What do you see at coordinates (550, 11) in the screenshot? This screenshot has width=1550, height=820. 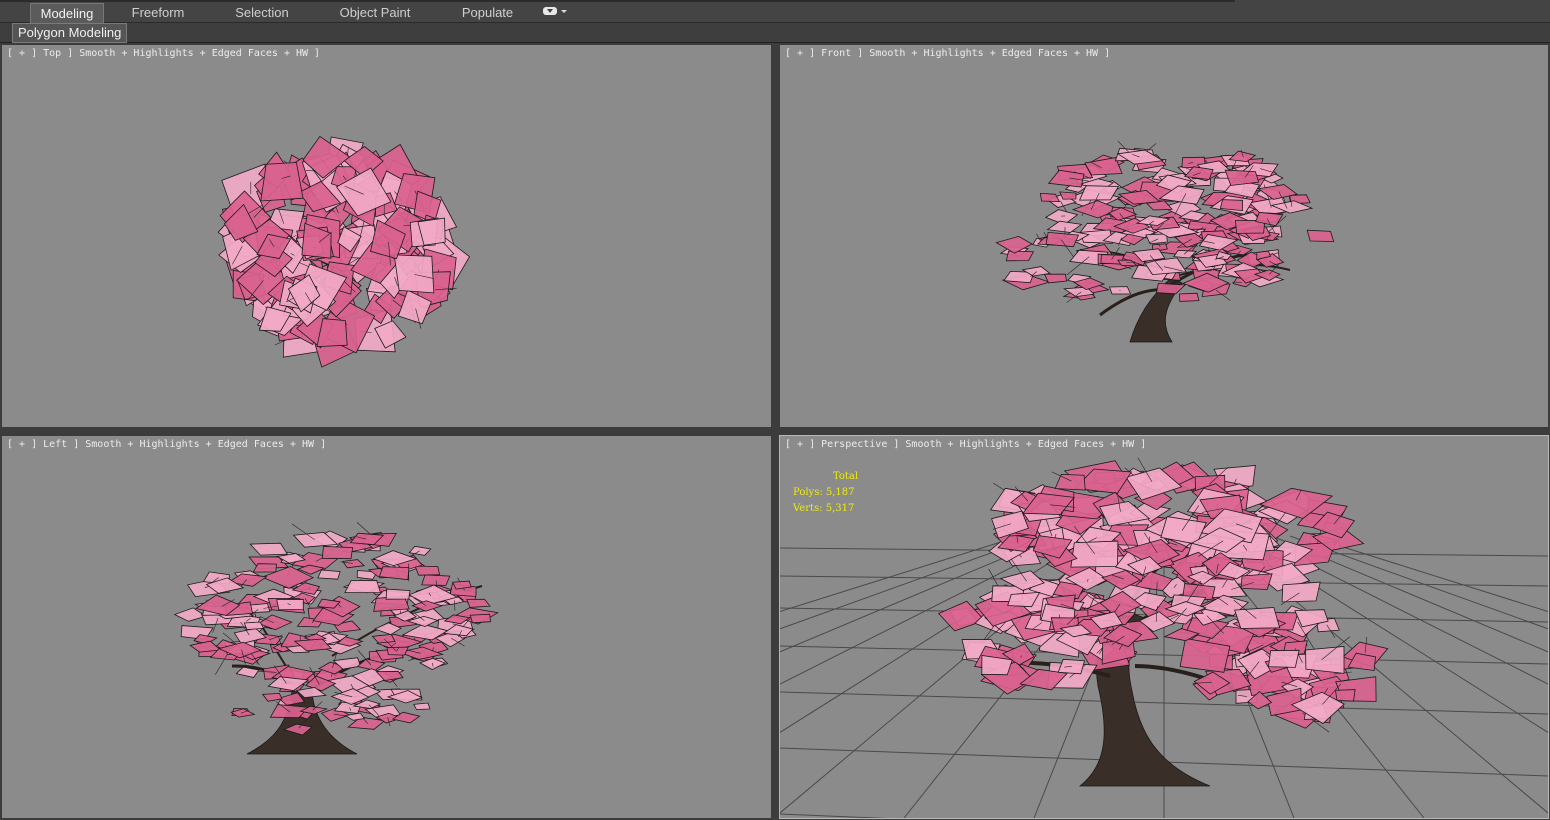 I see `ribbon-toggle-icon` at bounding box center [550, 11].